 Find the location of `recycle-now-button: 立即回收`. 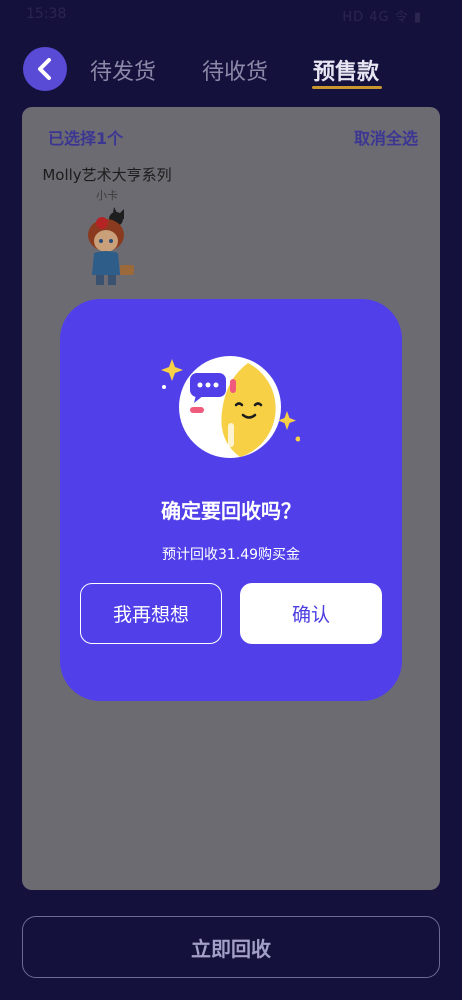

recycle-now-button: 立即回收 is located at coordinates (231, 947).